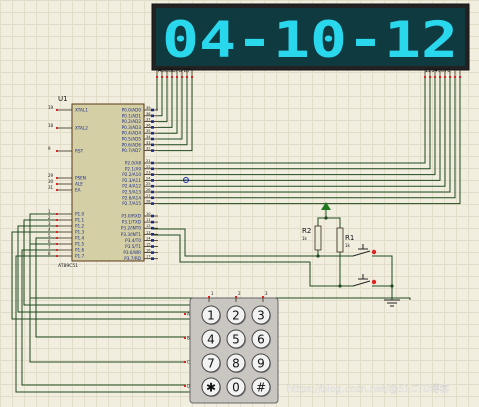  What do you see at coordinates (49, 229) in the screenshot?
I see `mcu-pin-number: 4` at bounding box center [49, 229].